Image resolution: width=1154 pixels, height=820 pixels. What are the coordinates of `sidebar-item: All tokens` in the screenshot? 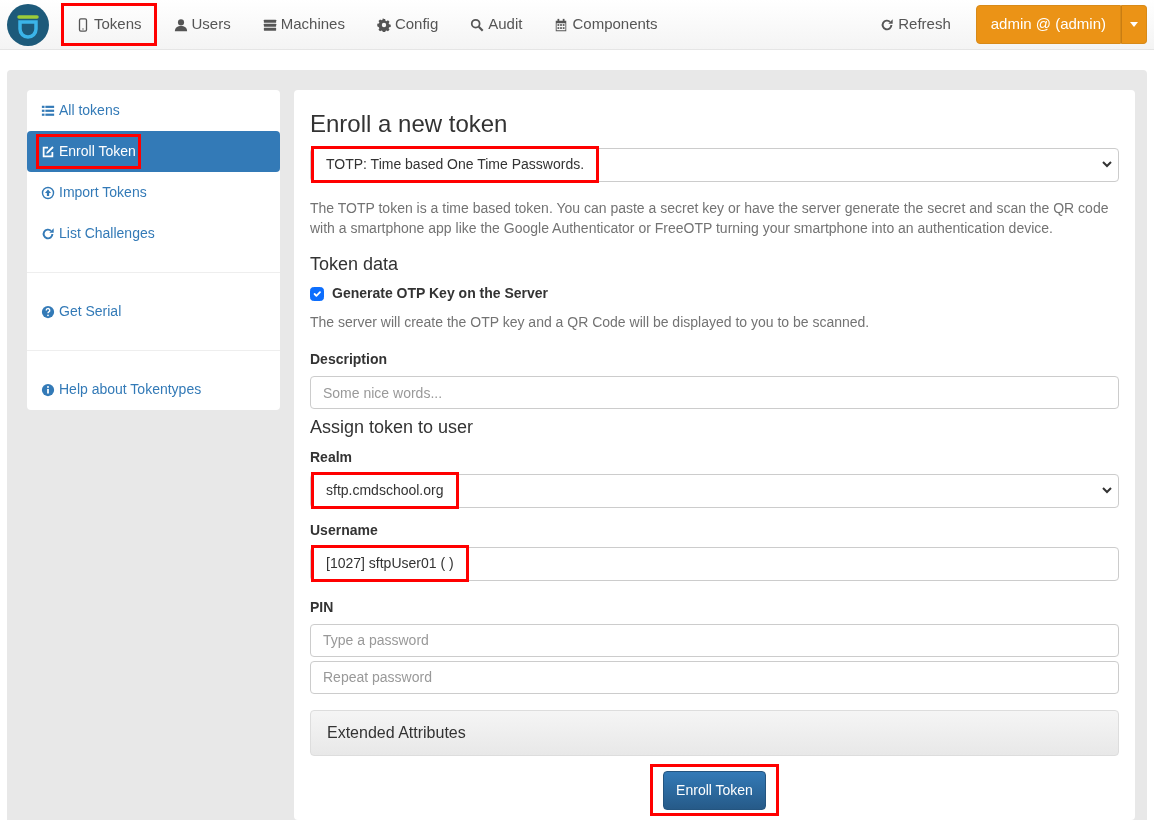 It's located at (153, 110).